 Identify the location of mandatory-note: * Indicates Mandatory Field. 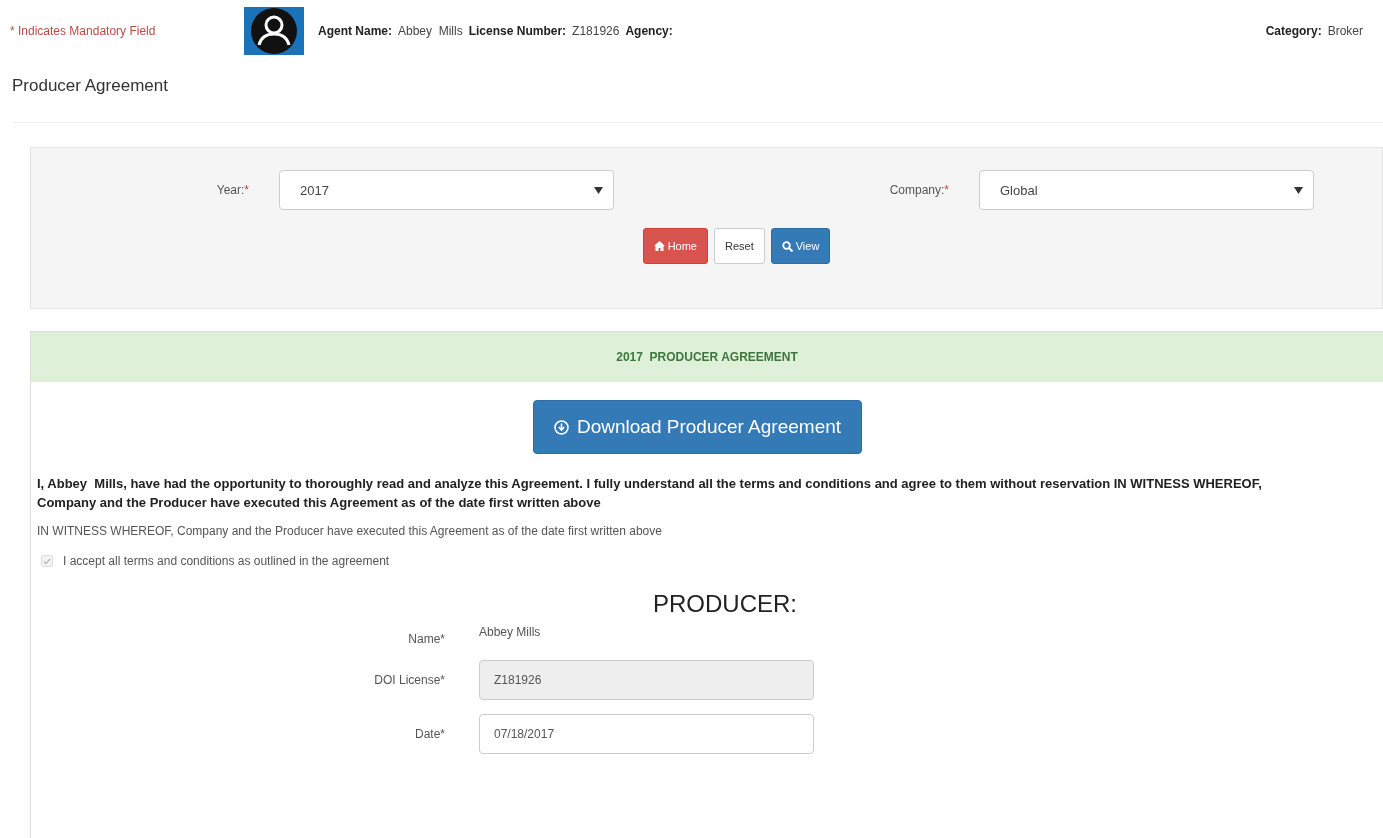
(83, 31).